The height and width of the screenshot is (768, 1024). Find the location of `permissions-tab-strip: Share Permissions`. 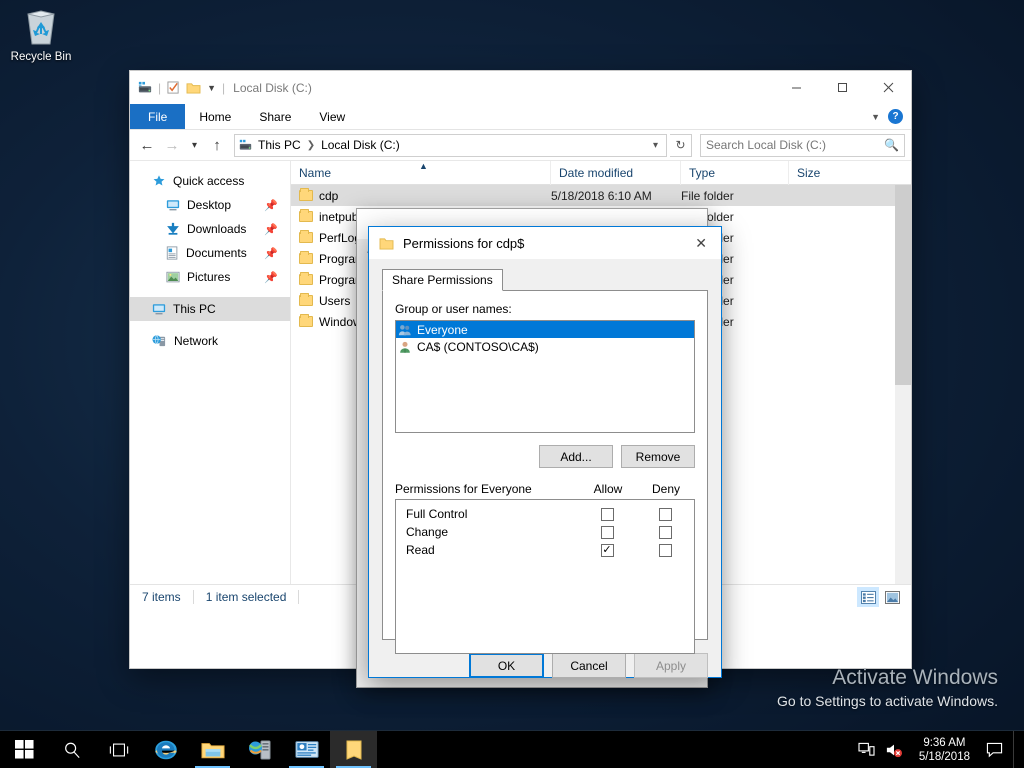

permissions-tab-strip: Share Permissions is located at coordinates (545, 280).